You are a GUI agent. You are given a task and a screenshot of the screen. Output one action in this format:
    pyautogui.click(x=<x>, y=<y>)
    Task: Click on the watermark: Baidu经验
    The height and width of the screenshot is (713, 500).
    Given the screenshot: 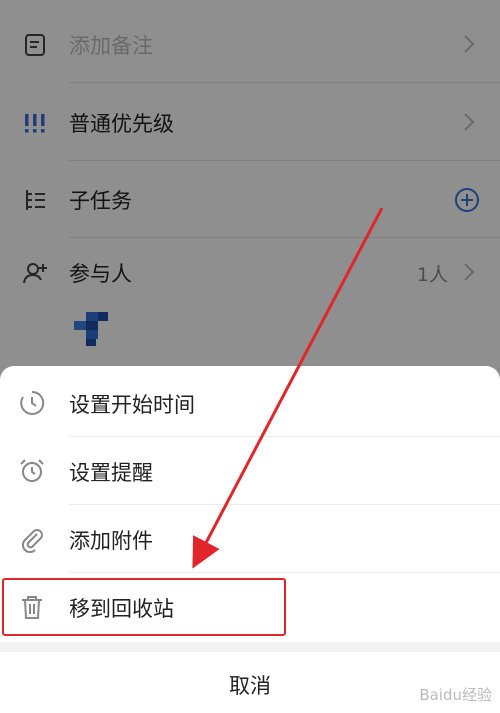 What is the action you would take?
    pyautogui.click(x=455, y=695)
    